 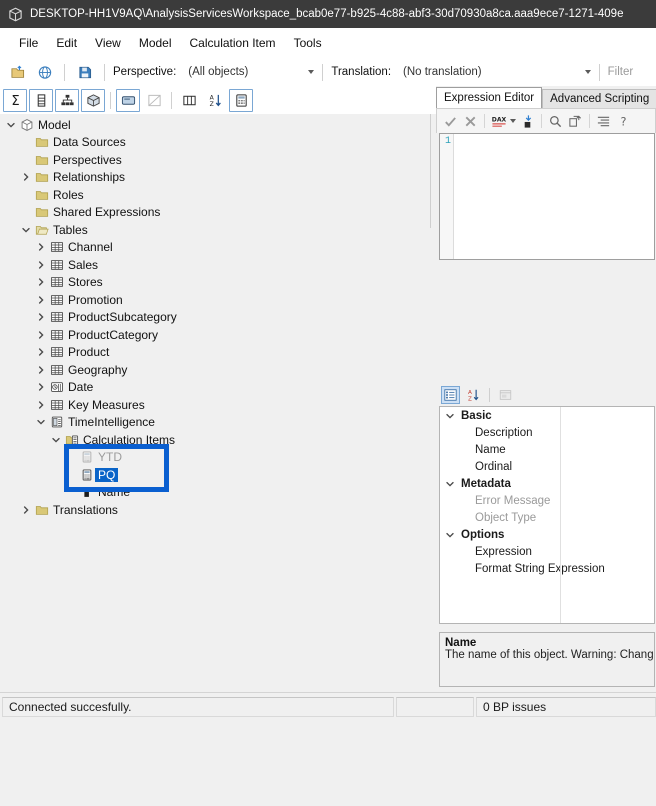 What do you see at coordinates (450, 395) in the screenshot?
I see `categorized-view-icon` at bounding box center [450, 395].